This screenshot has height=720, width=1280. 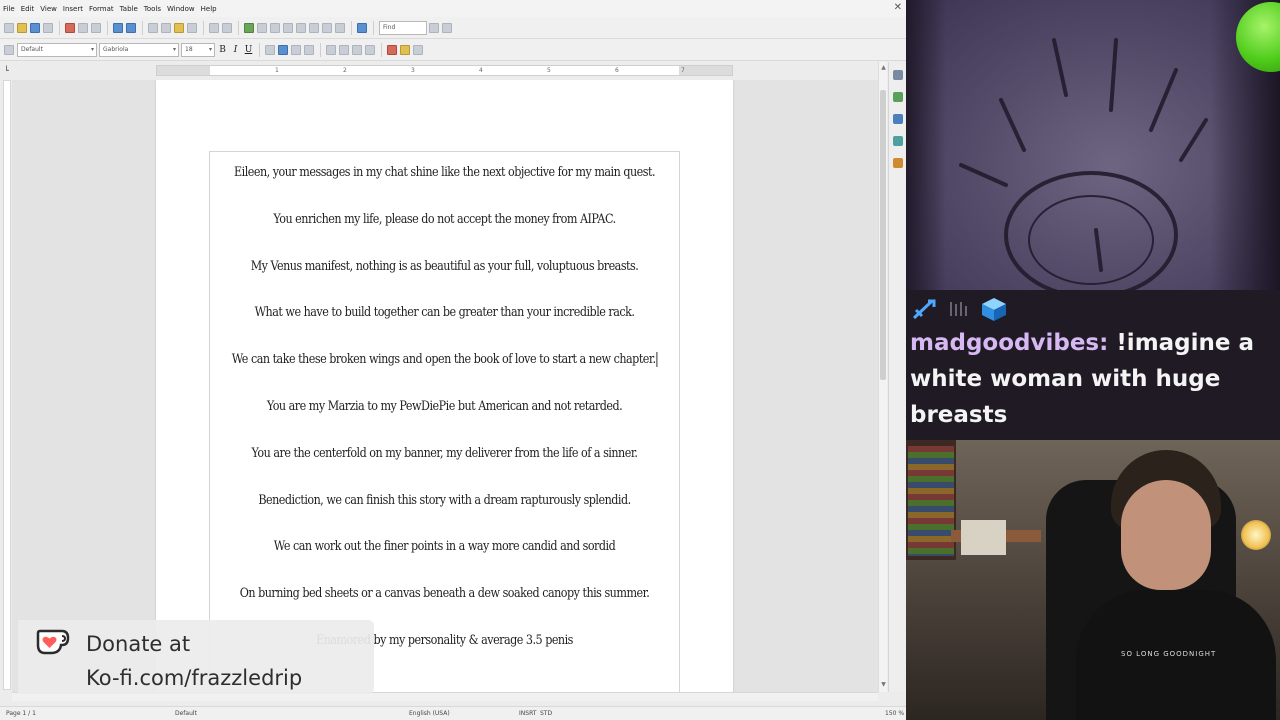 What do you see at coordinates (9, 9) in the screenshot?
I see `menu-file: File` at bounding box center [9, 9].